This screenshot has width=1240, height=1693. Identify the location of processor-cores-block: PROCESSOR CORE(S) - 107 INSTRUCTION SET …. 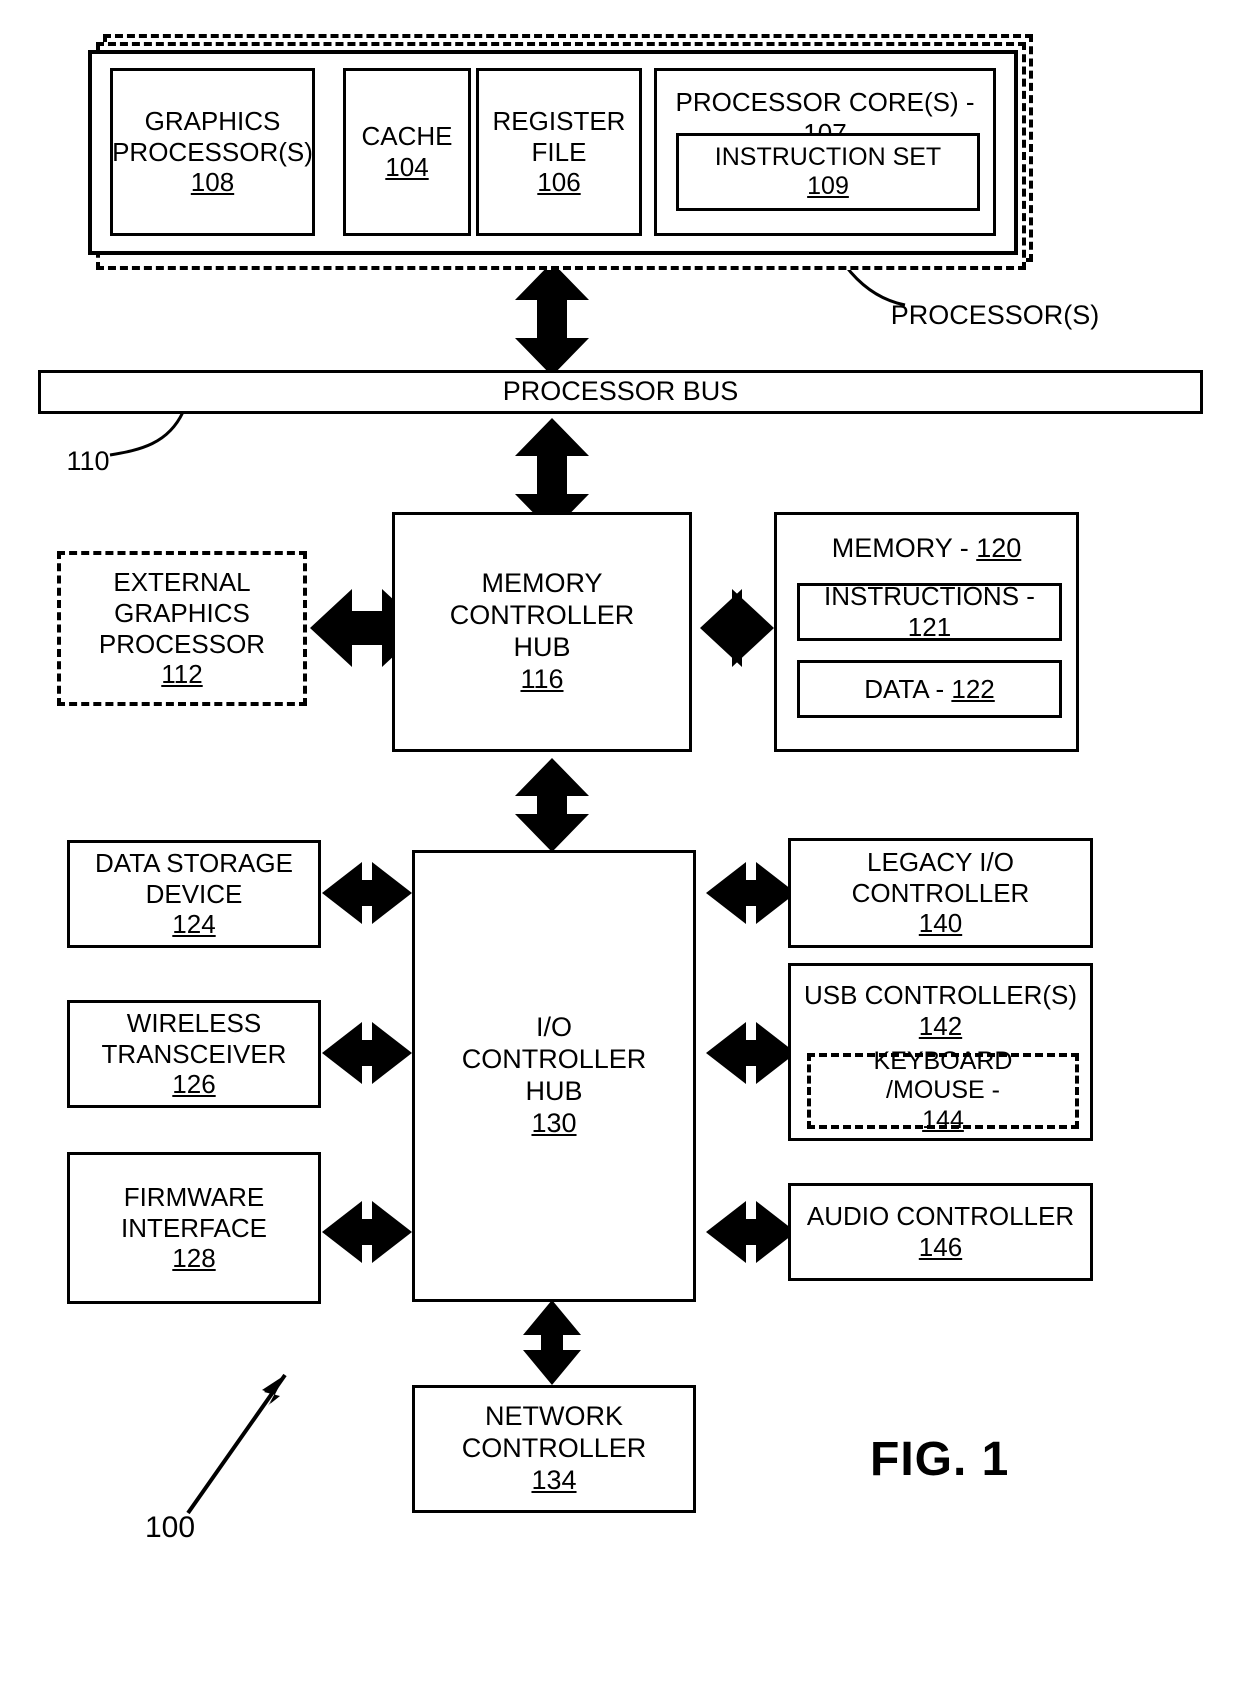
(825, 152).